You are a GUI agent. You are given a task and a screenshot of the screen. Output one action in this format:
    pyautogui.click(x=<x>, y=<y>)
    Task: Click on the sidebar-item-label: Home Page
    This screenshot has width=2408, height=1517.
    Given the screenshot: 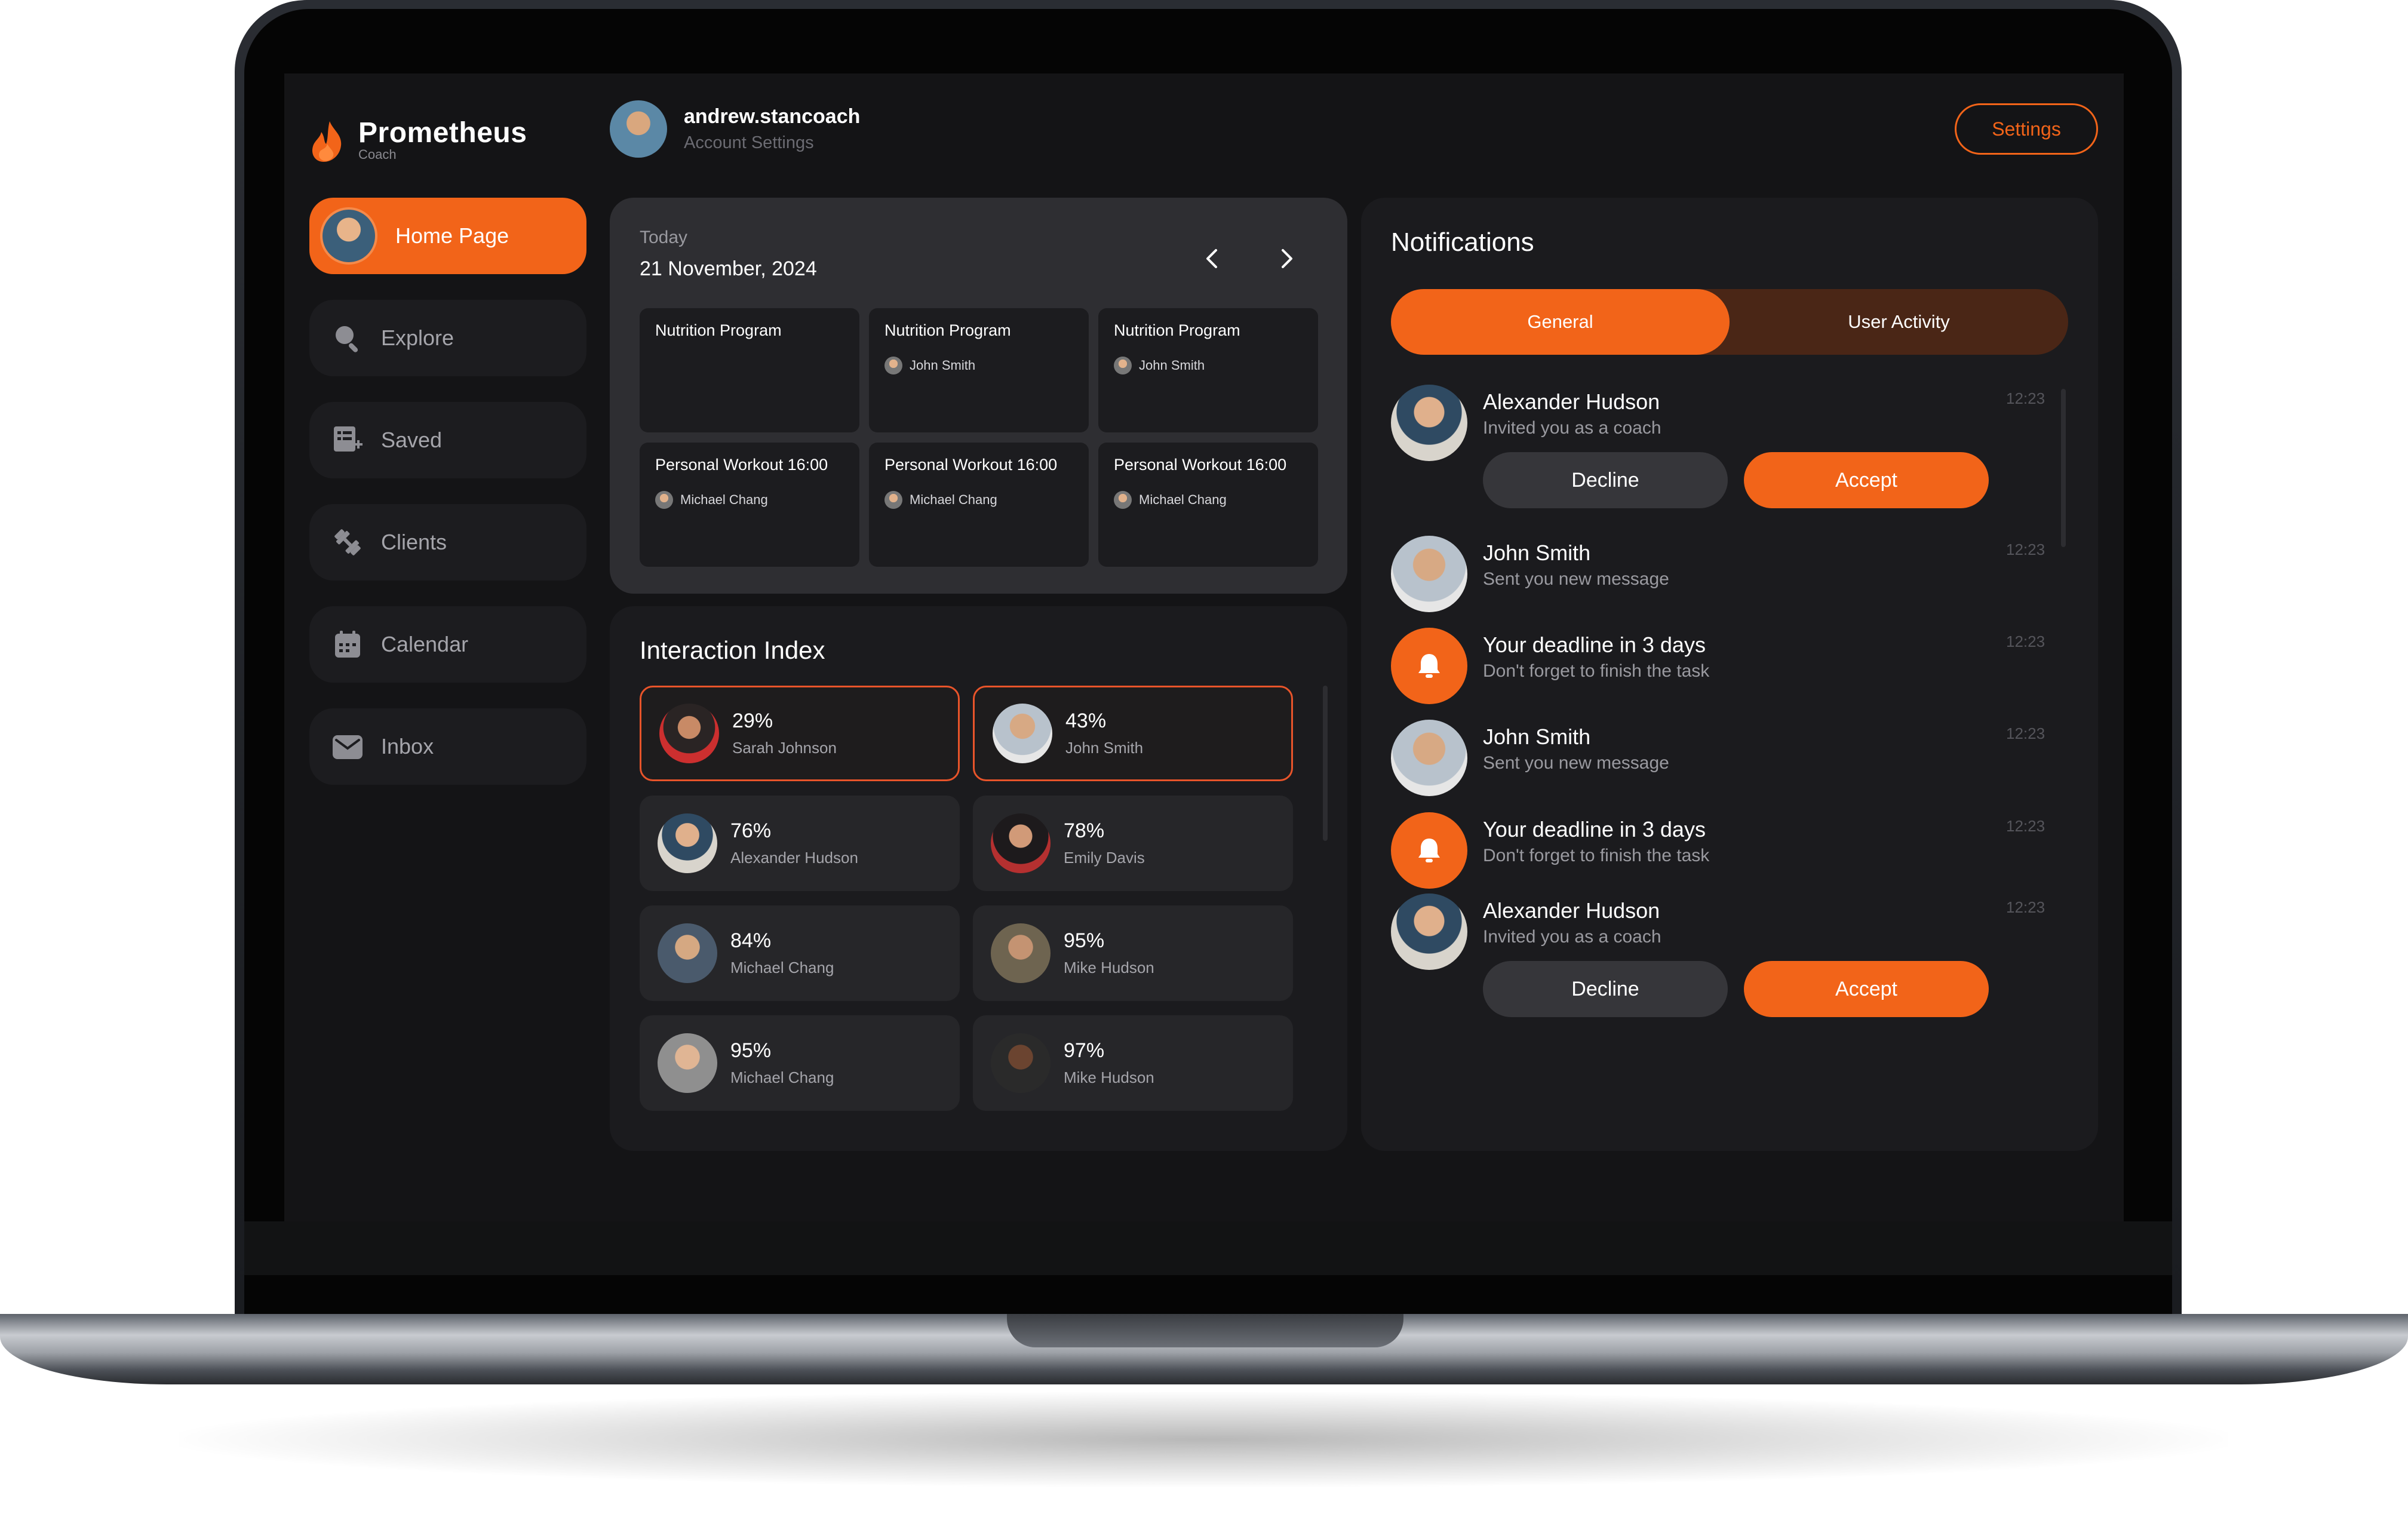 What is the action you would take?
    pyautogui.click(x=452, y=235)
    